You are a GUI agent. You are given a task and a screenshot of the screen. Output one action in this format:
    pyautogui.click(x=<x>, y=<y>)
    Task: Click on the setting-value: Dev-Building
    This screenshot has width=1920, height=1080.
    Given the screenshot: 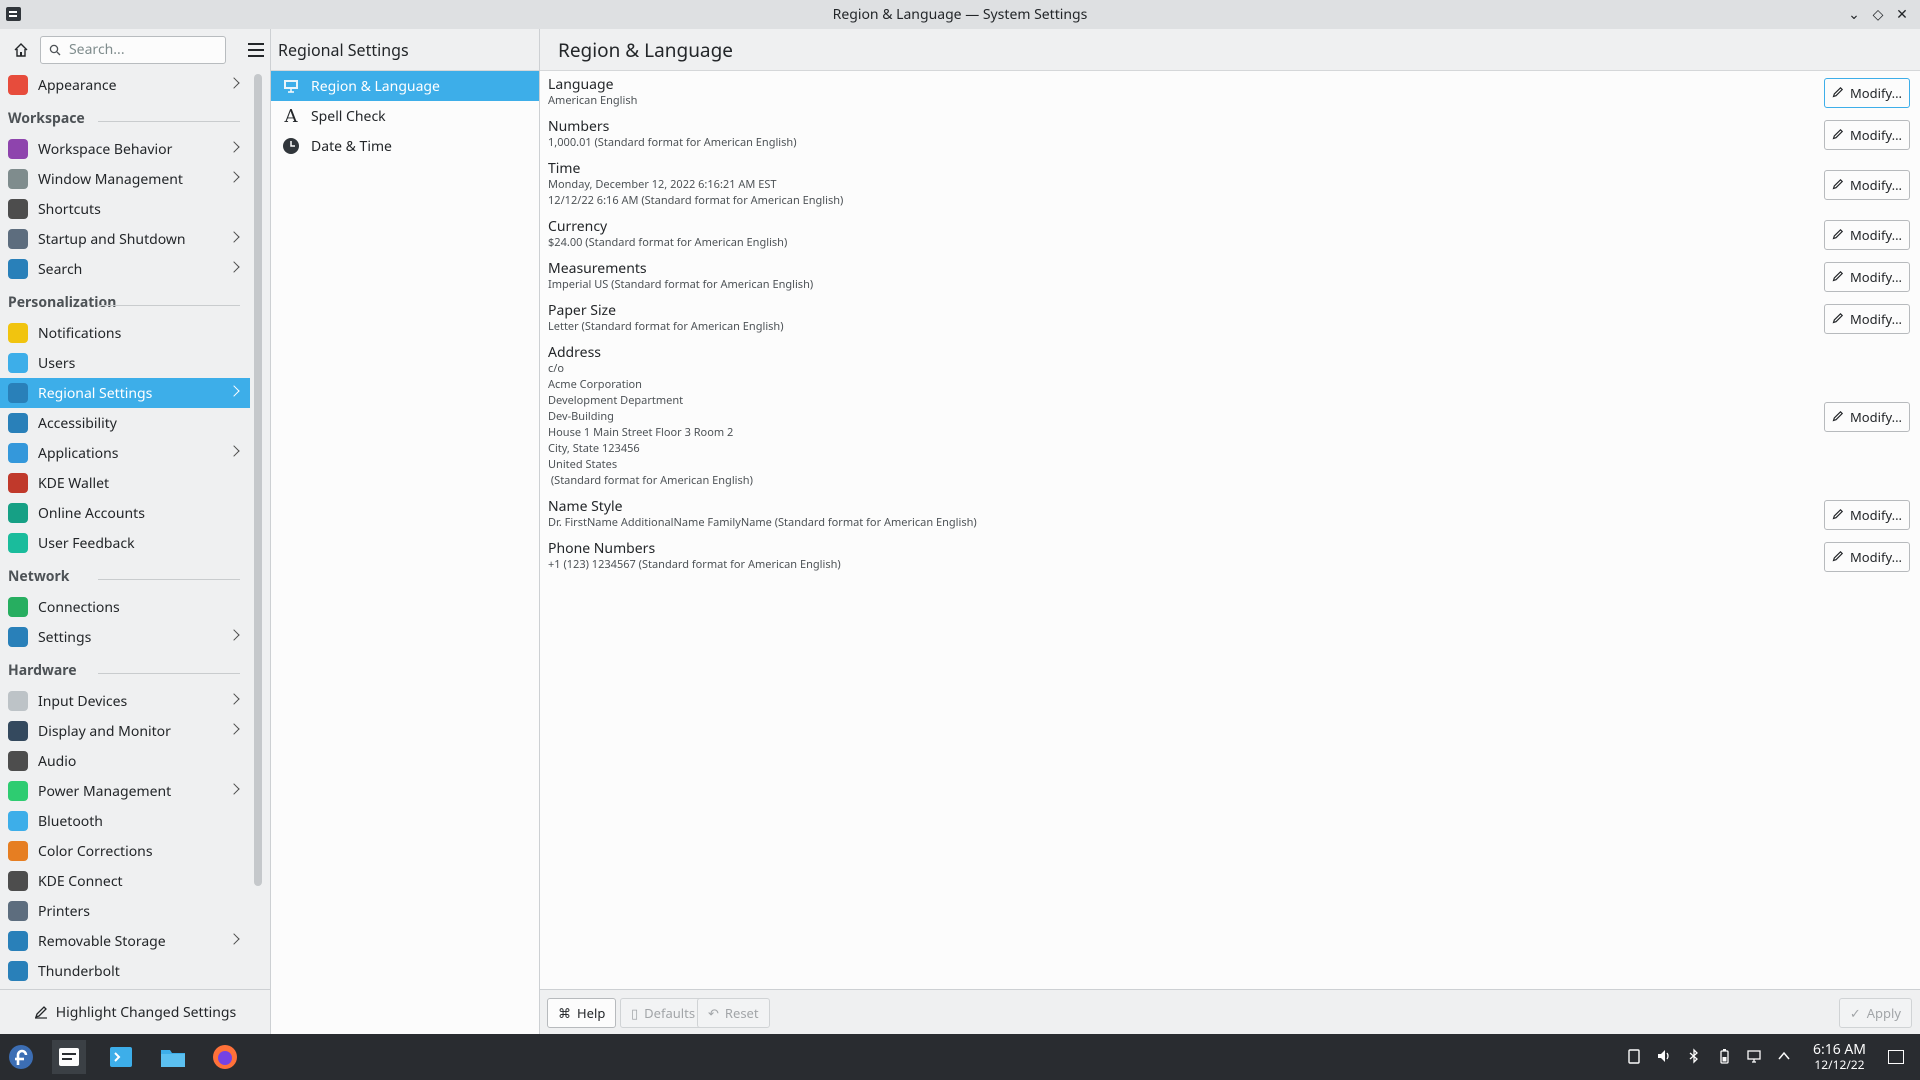 What is the action you would take?
    pyautogui.click(x=581, y=416)
    